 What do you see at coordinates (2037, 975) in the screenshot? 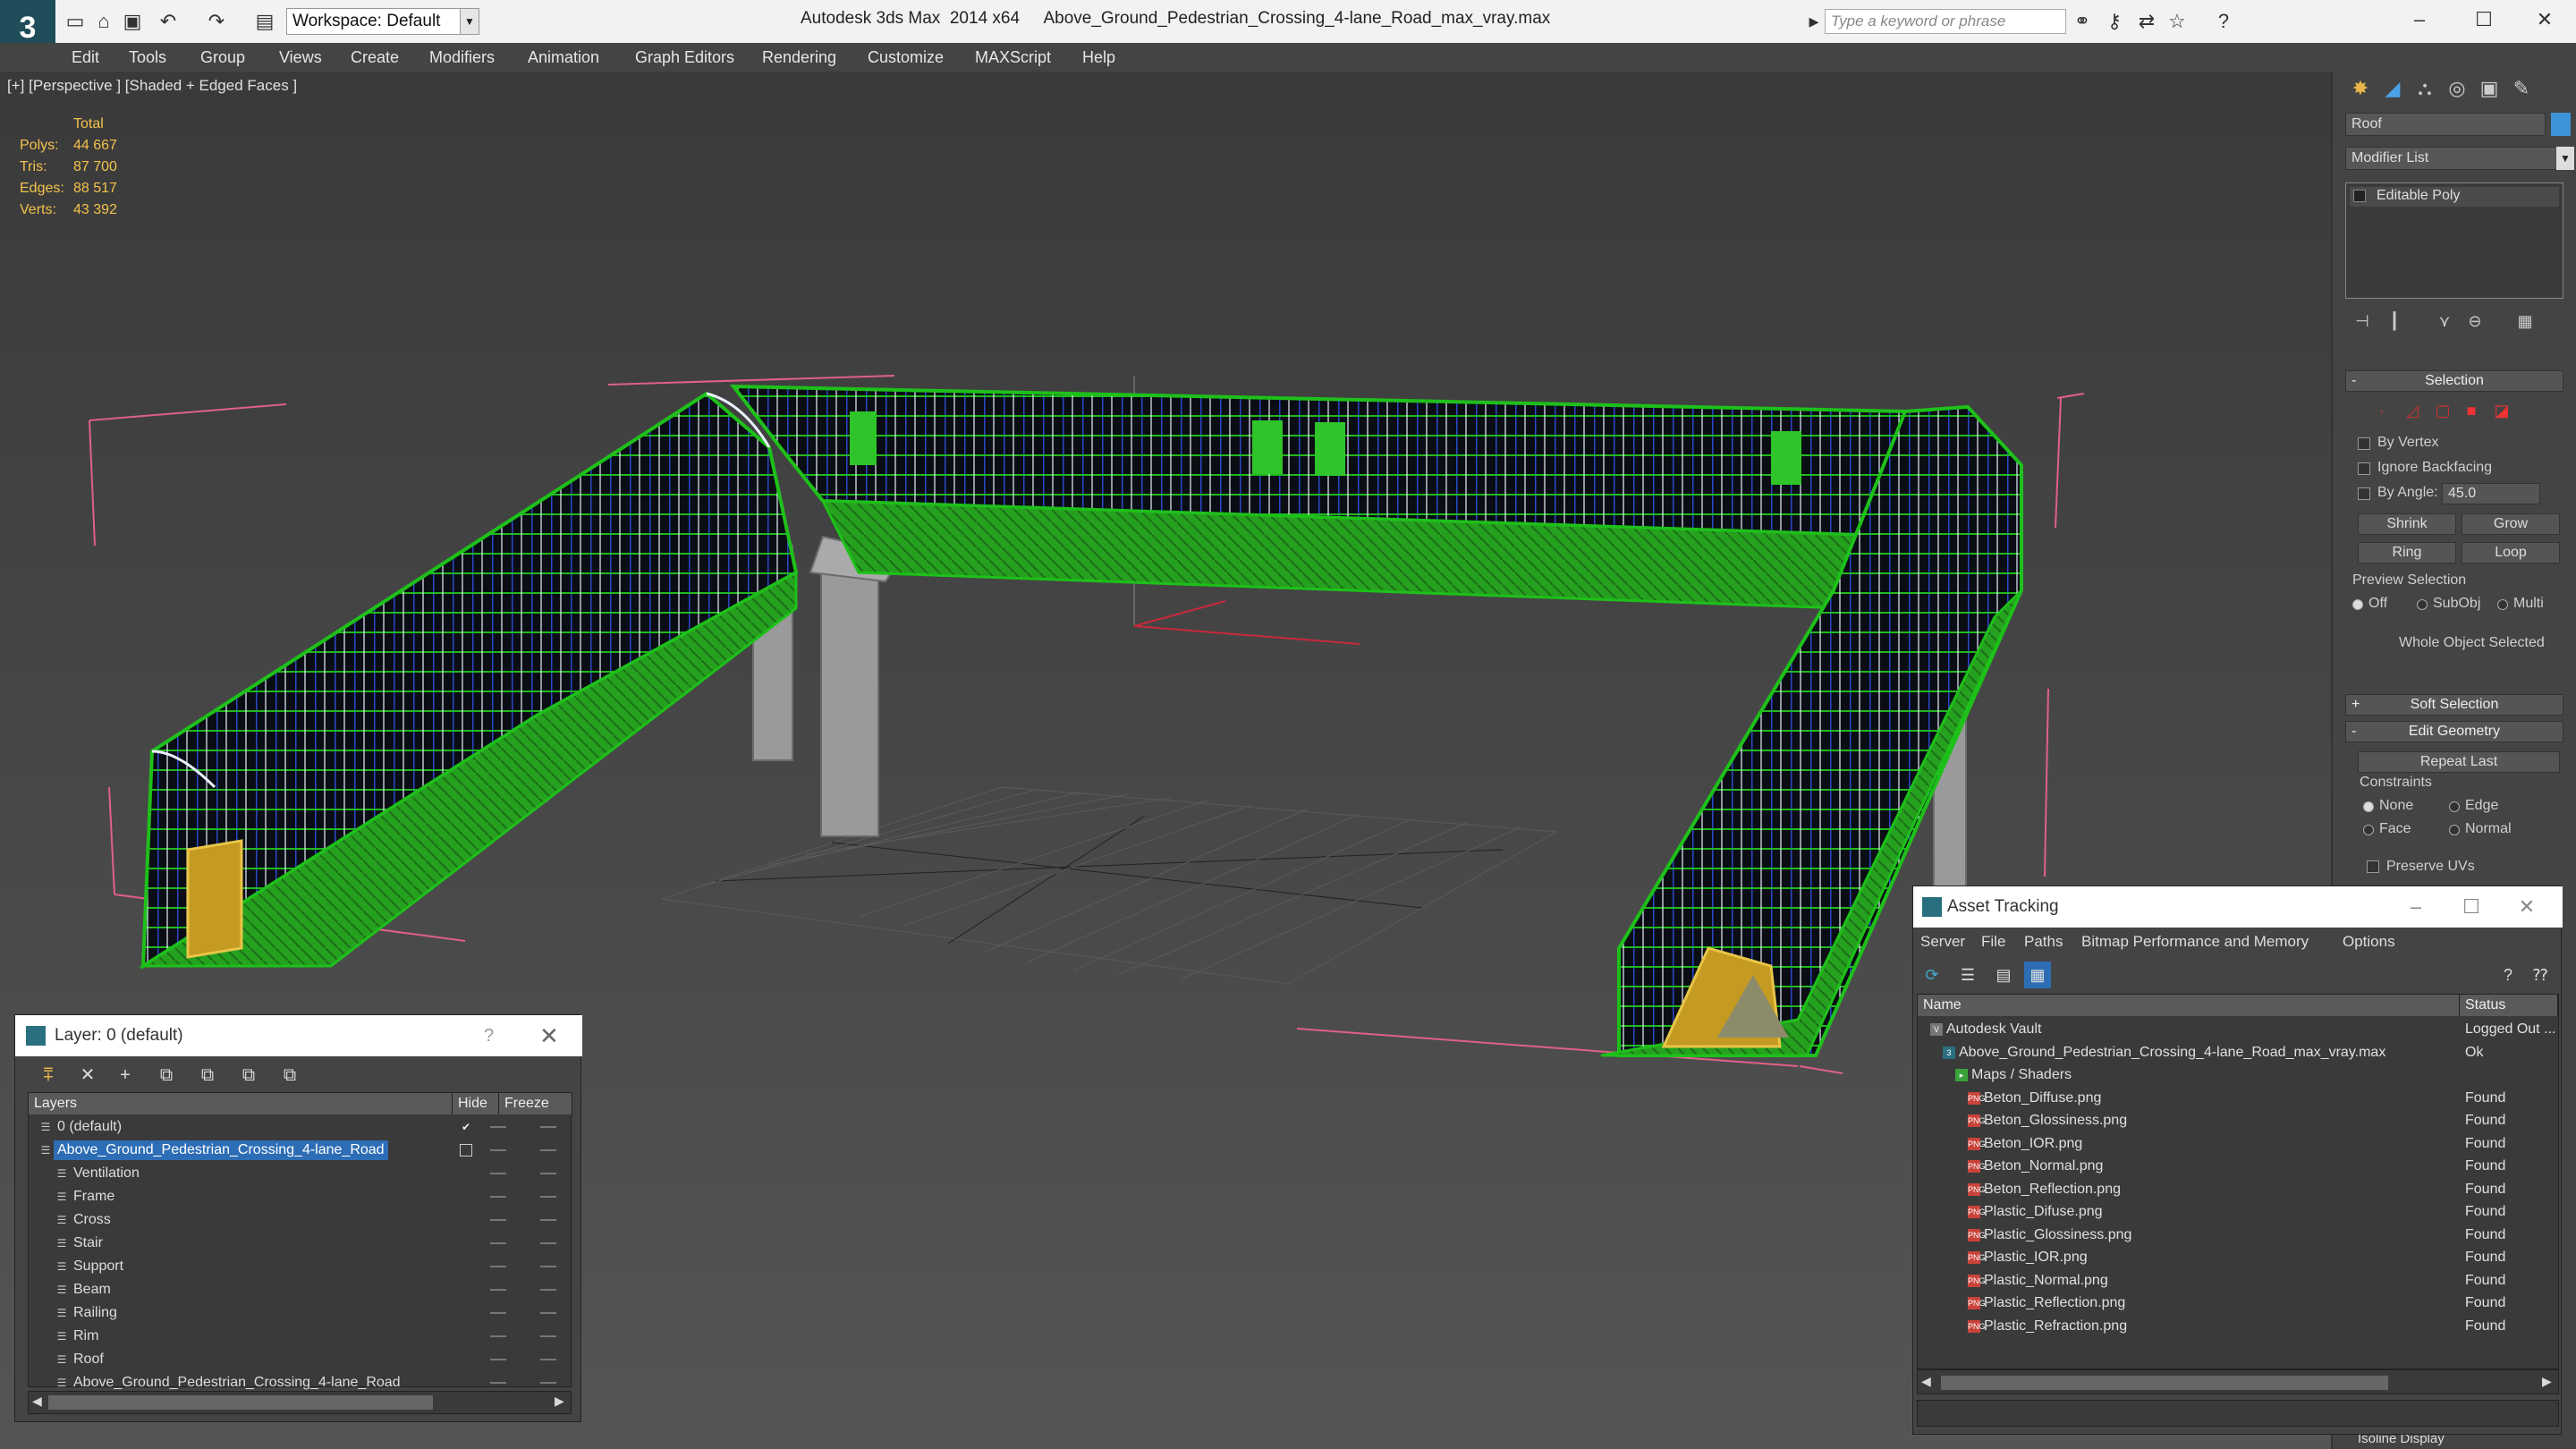
I see `table-view-icon: ▦` at bounding box center [2037, 975].